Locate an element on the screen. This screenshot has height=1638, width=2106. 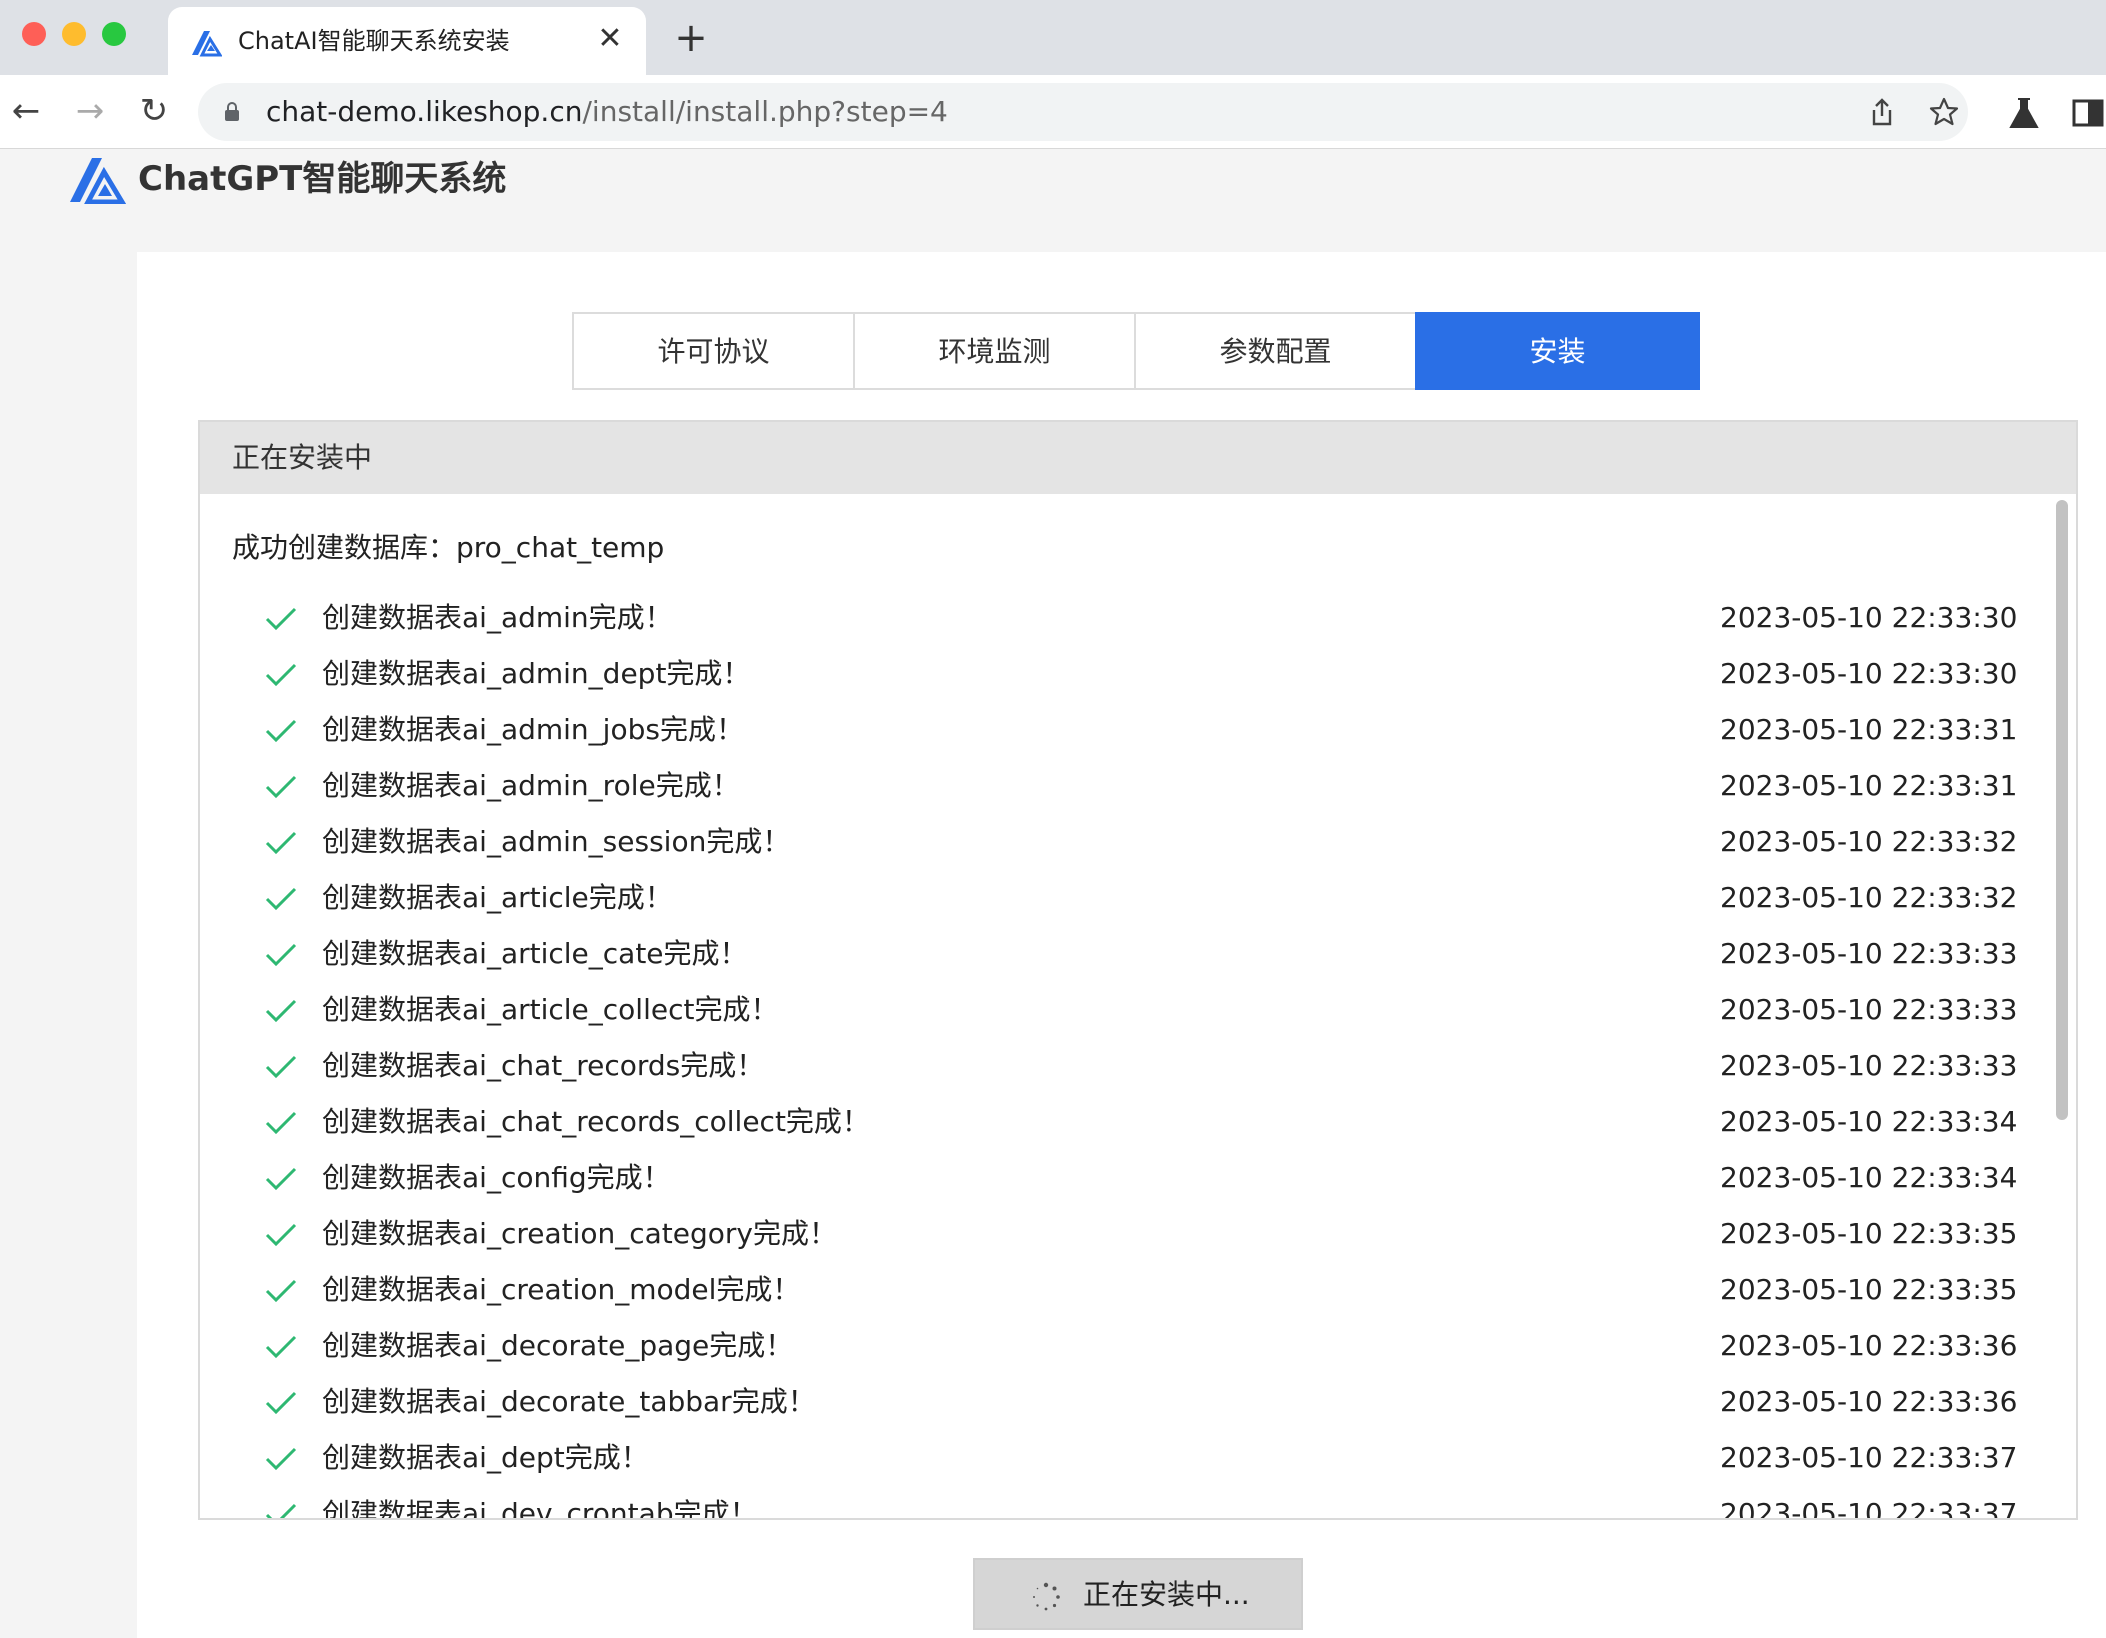
log-row: 创建数据表ai_admin_role完成！ 2023-05-10 22:33:31 is located at coordinates (1120, 786).